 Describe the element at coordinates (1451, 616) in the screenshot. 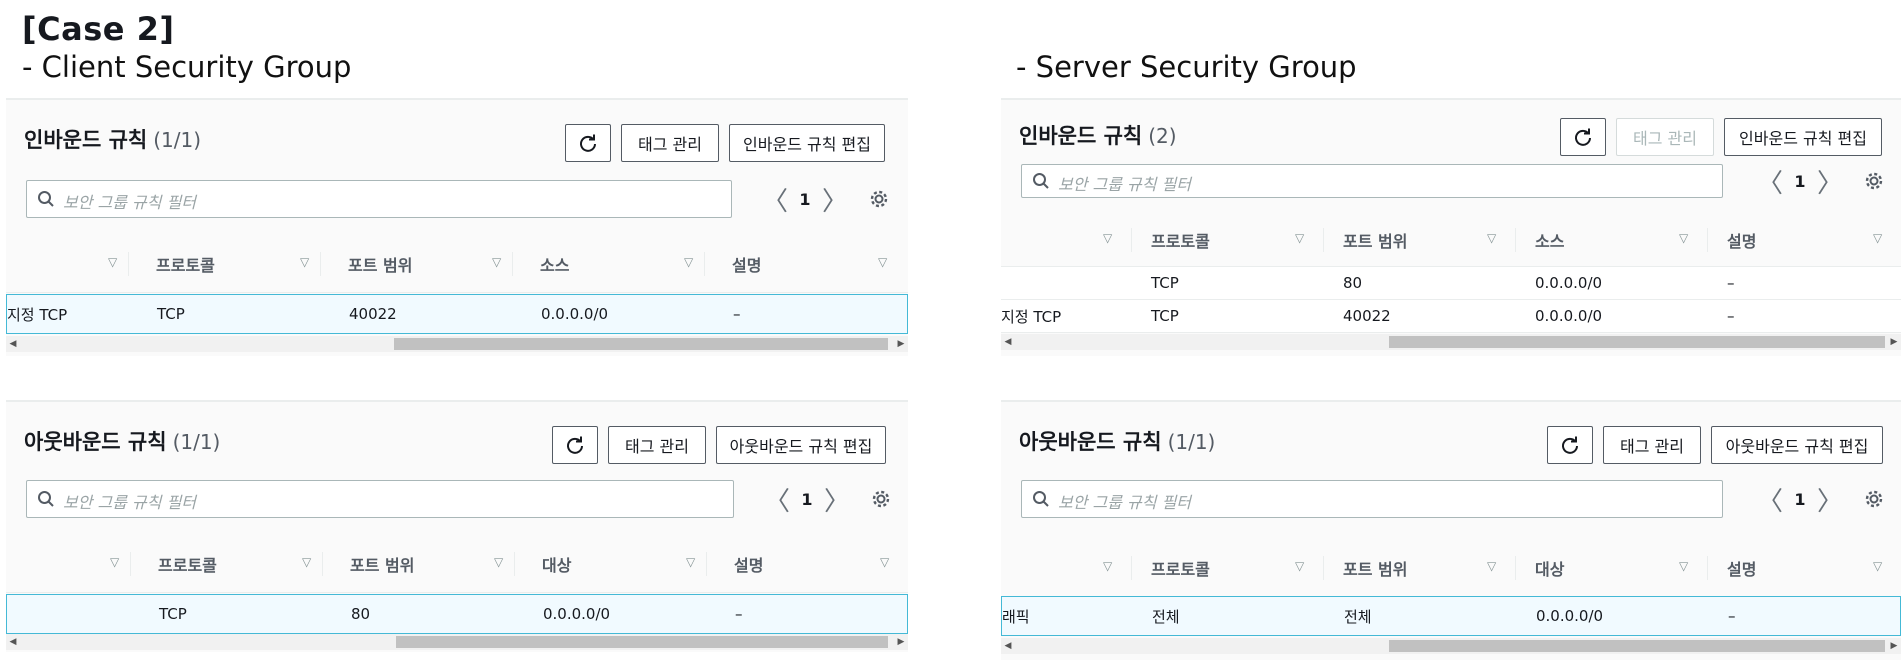

I see `table-row: 래픽 전체 전체 0.0.0.0/0 –` at that location.